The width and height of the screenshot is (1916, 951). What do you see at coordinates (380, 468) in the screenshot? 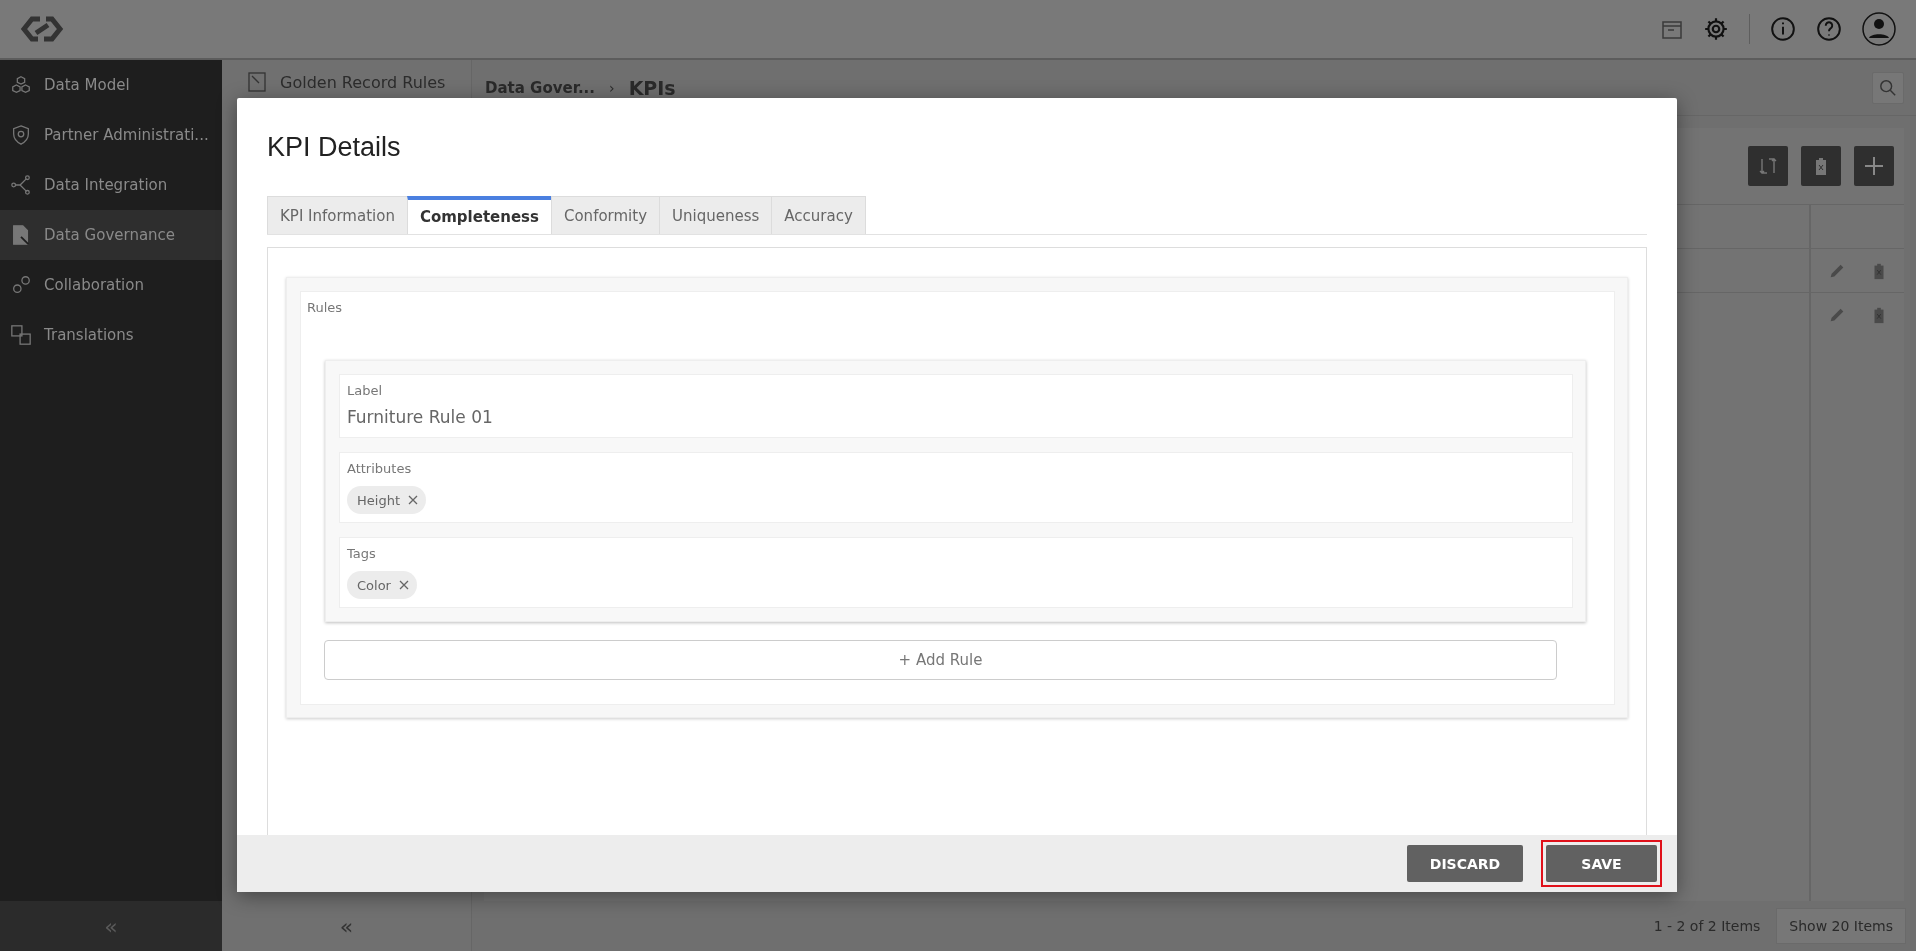
I see `field-caption: Attributes` at bounding box center [380, 468].